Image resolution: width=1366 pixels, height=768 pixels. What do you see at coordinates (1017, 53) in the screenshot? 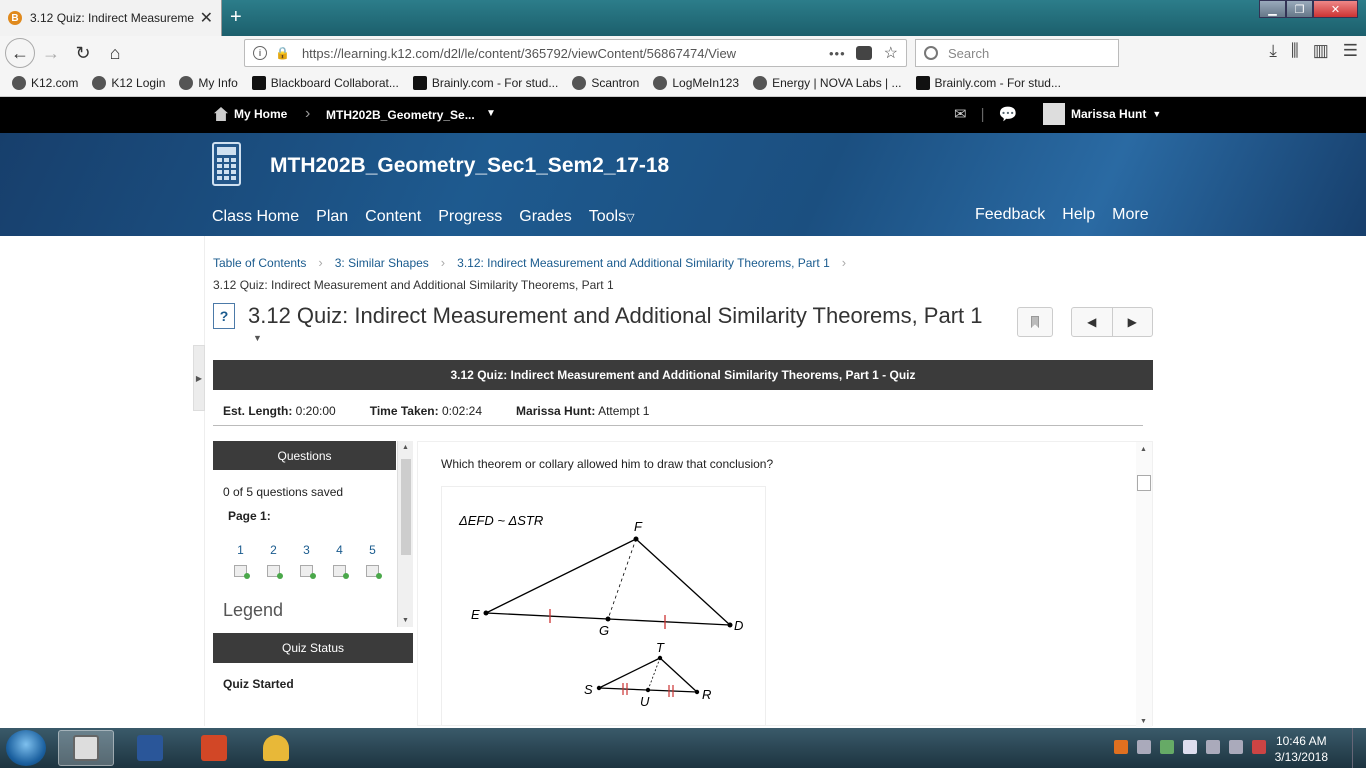
I see `search-input: Search` at bounding box center [1017, 53].